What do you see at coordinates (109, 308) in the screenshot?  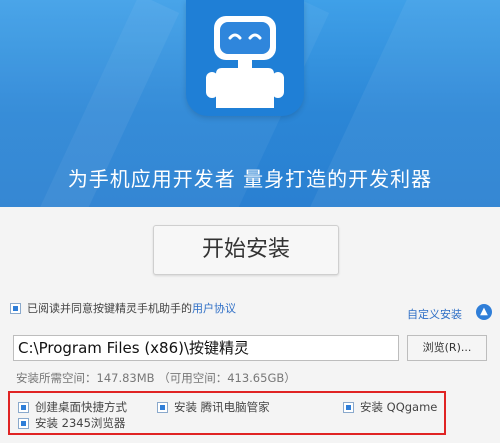 I see `agreement-text: 已阅读并同意按键精灵手机助手的` at bounding box center [109, 308].